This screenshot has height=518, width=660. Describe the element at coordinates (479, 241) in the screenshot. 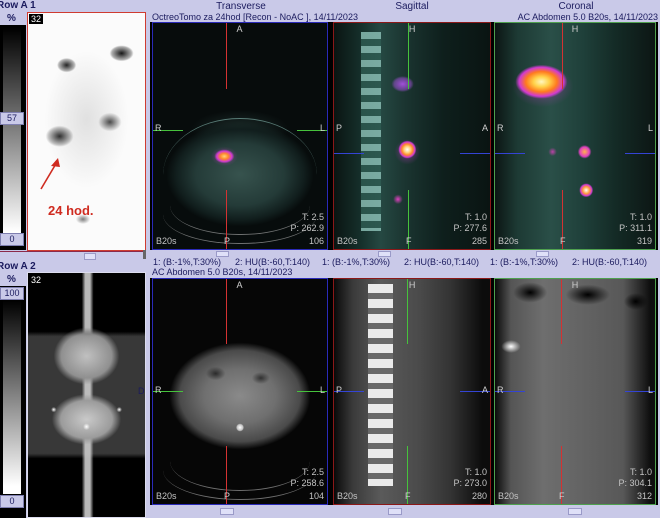

I see `slice-number: 285` at that location.